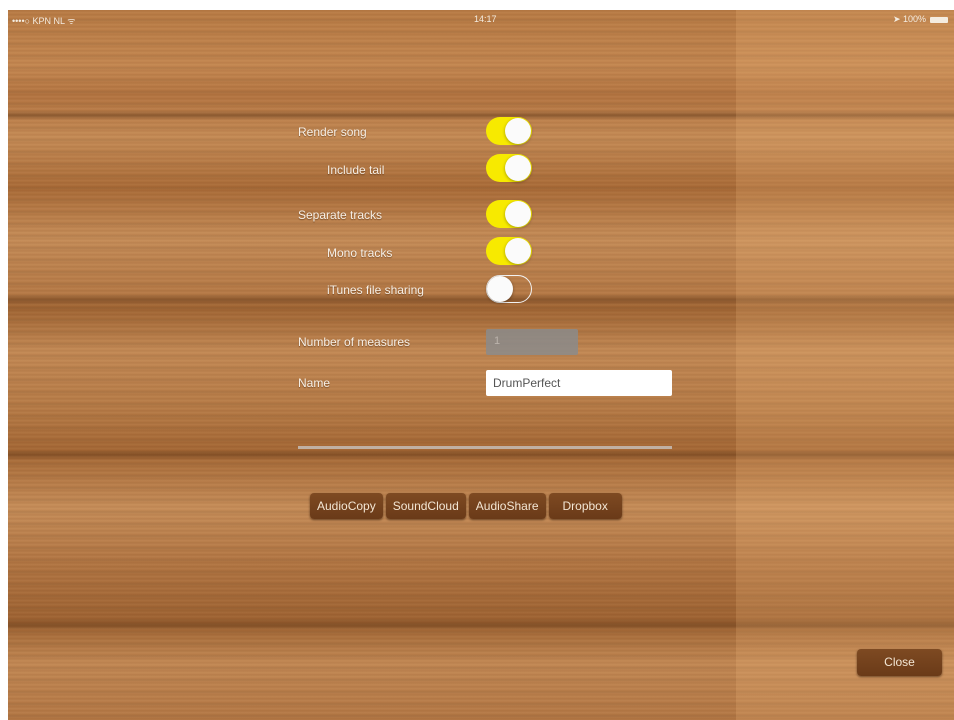 Image resolution: width=954 pixels, height=720 pixels. Describe the element at coordinates (507, 506) in the screenshot. I see `audioshare-button: AudioShare` at that location.